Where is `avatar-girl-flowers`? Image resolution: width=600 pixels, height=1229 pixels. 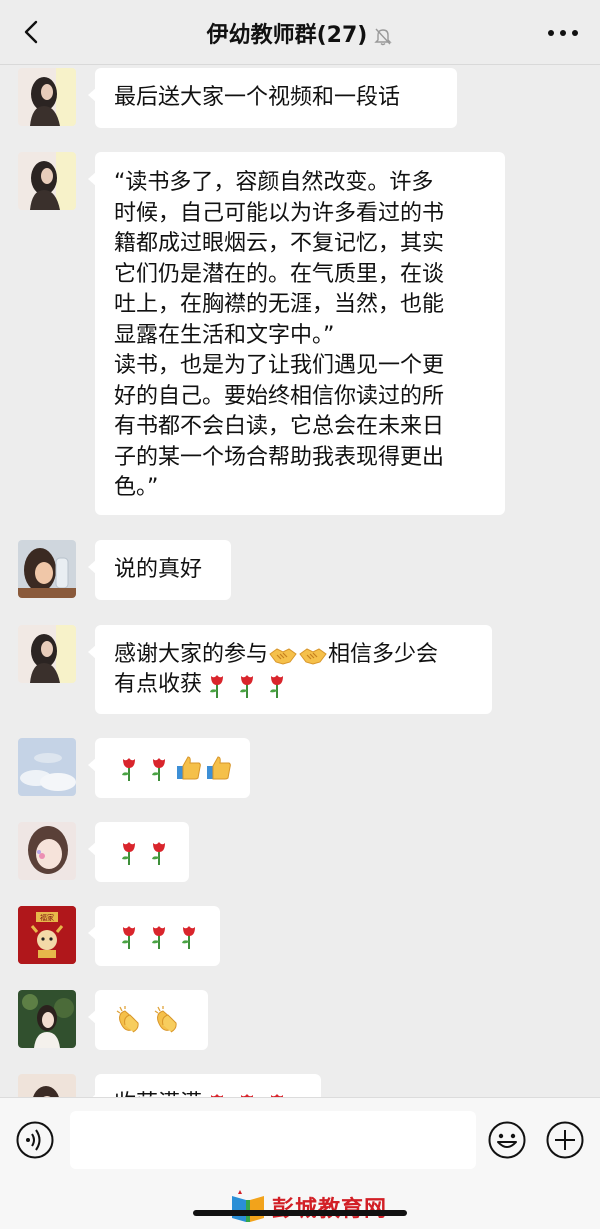
avatar-girl-flowers is located at coordinates (47, 1019).